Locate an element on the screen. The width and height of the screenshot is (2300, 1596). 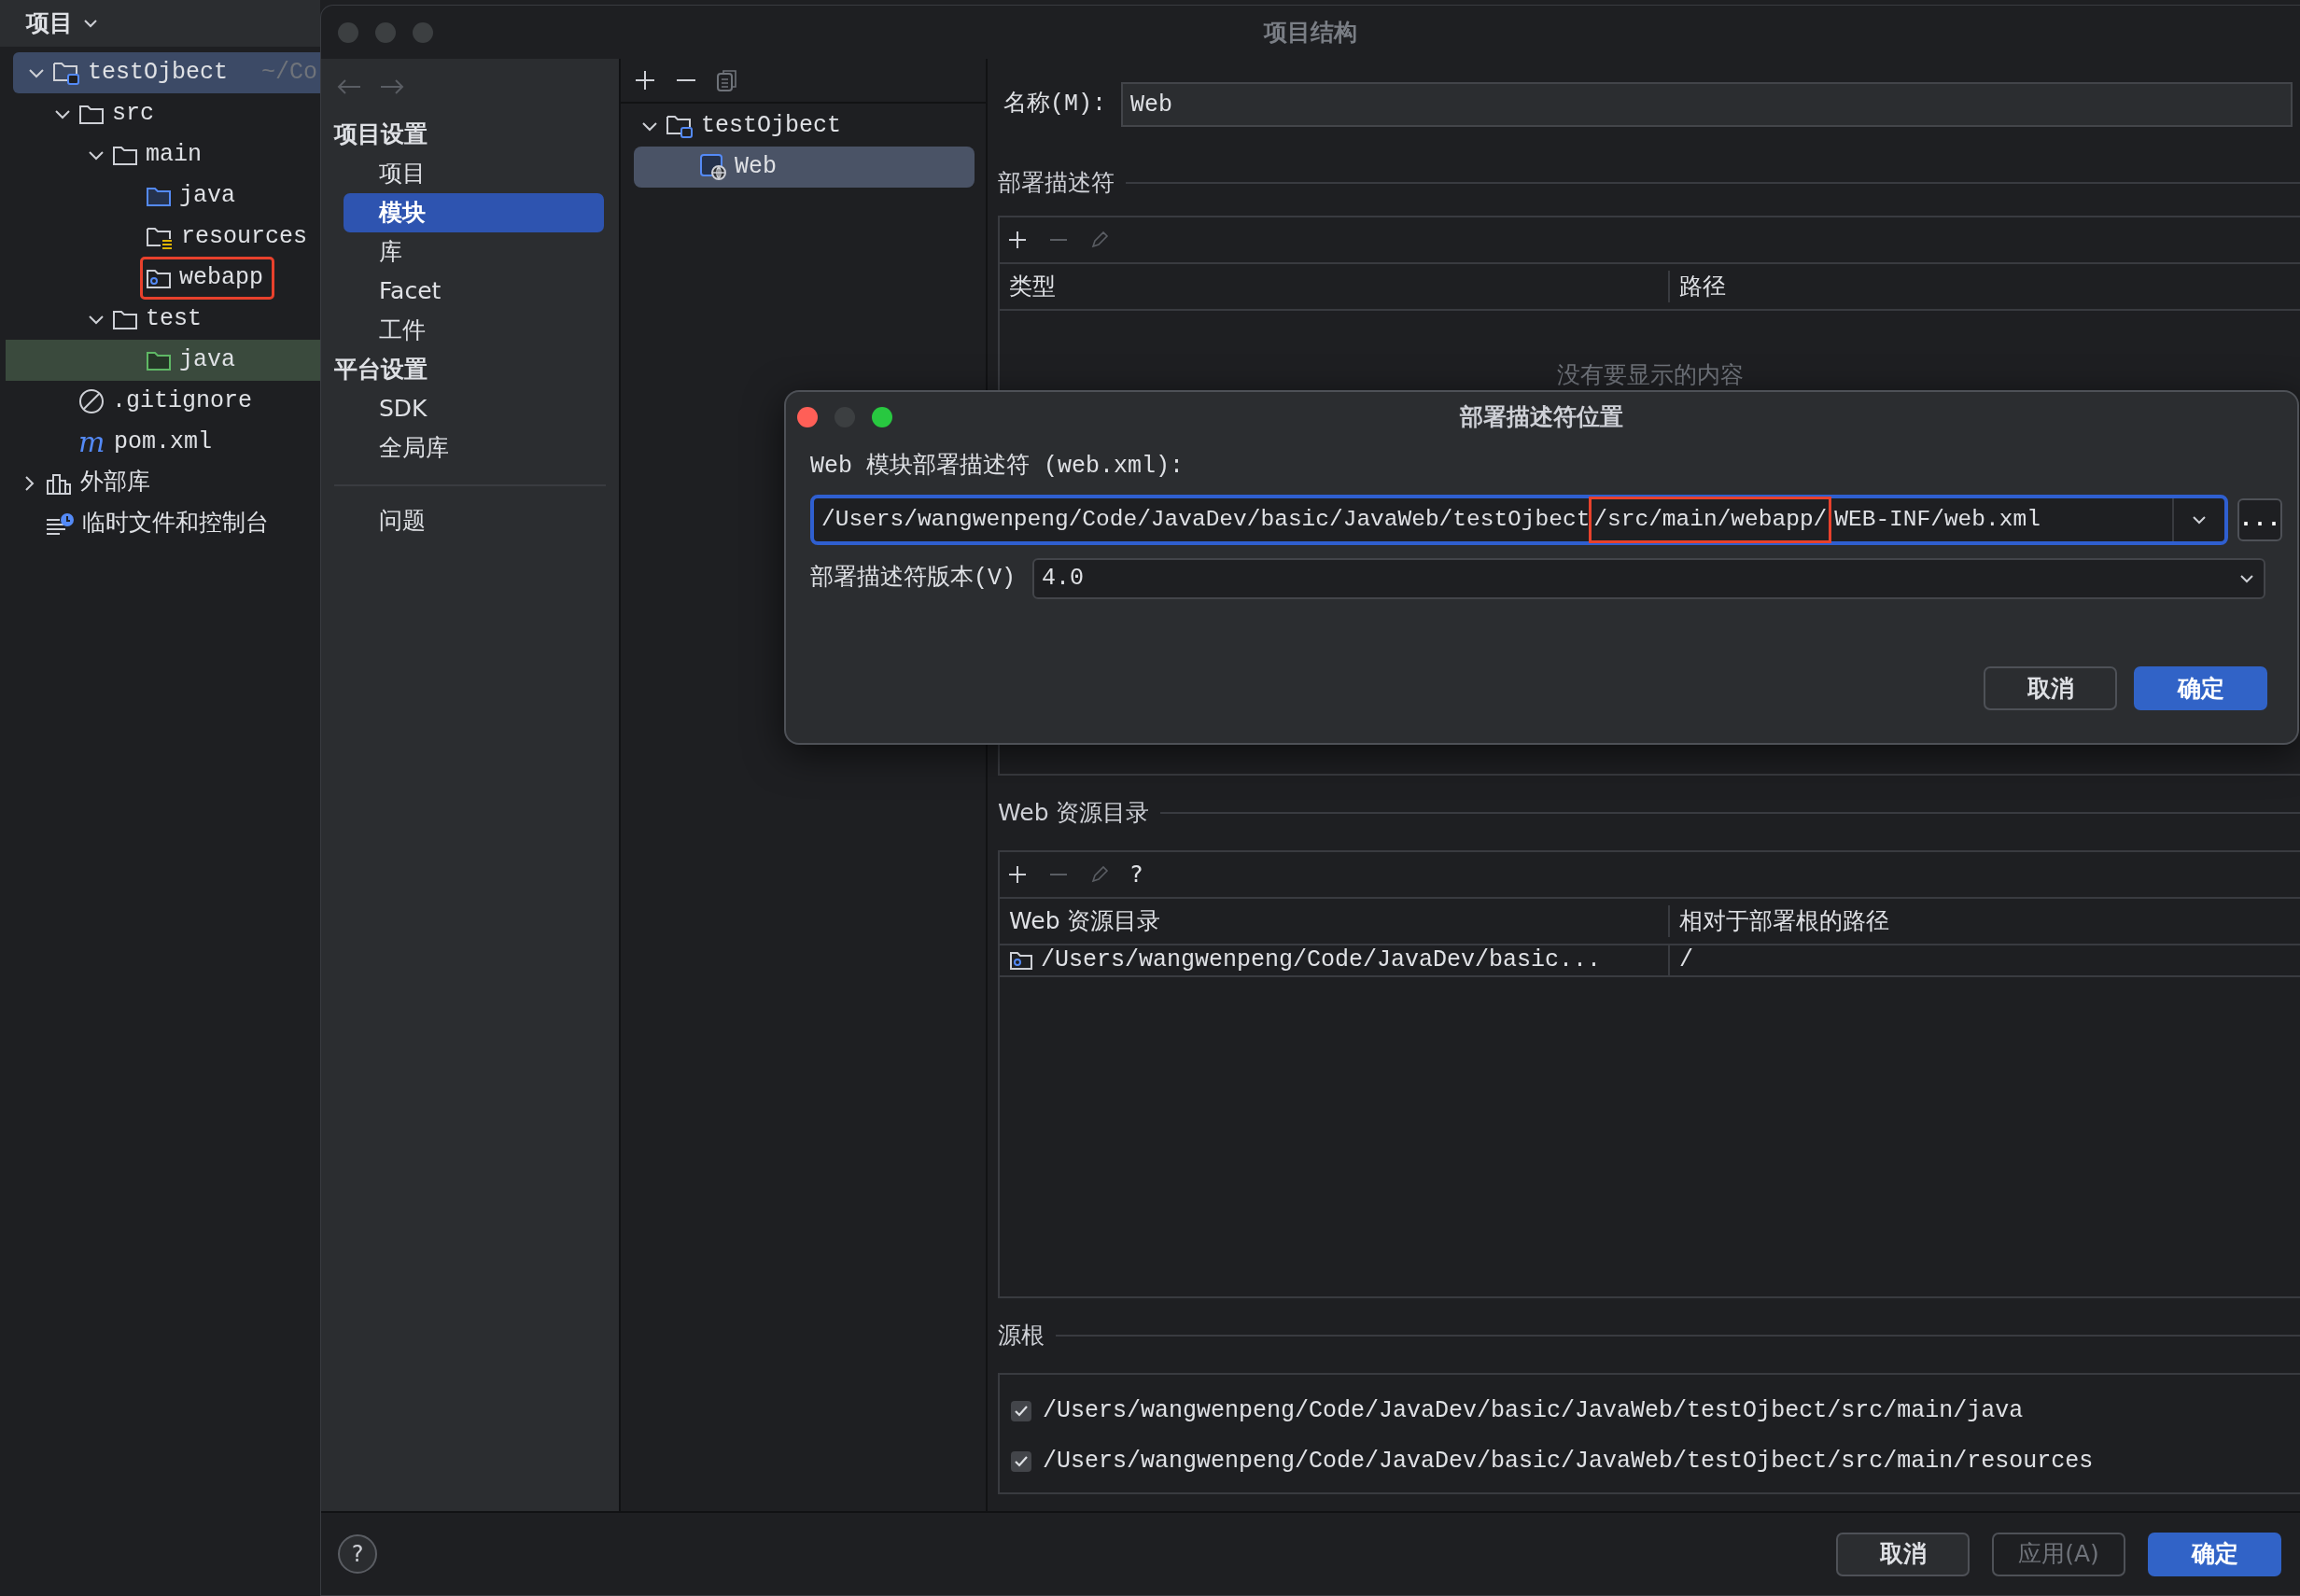
empty-message: 没有要显示的内容 is located at coordinates (1650, 374).